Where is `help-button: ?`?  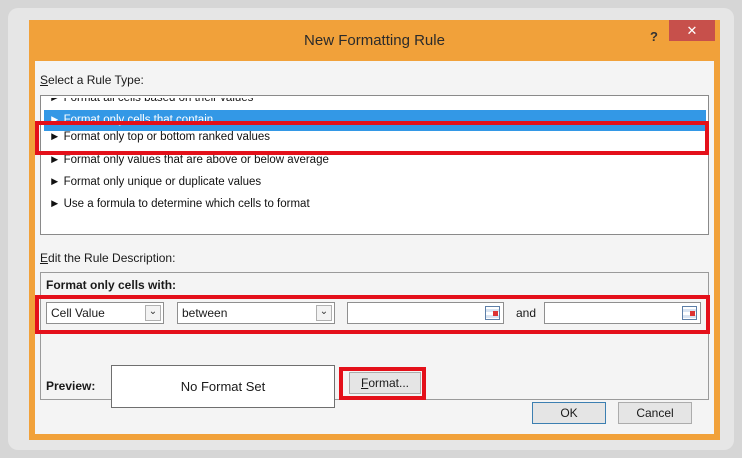
help-button: ? is located at coordinates (654, 37).